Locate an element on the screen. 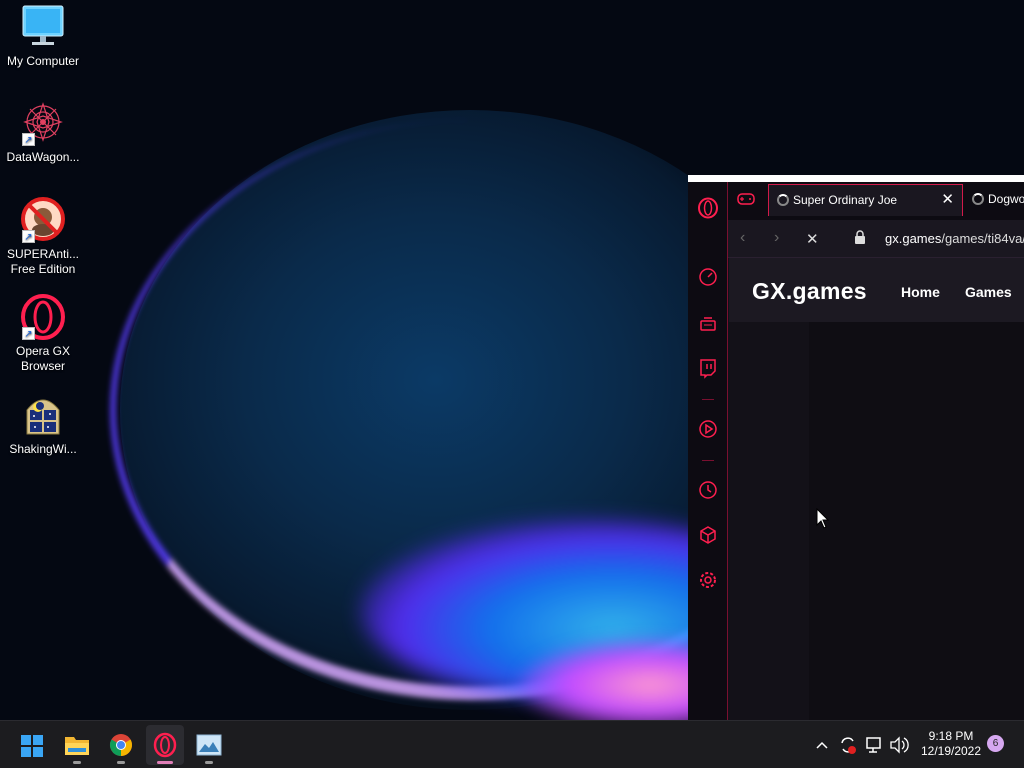 Image resolution: width=1024 pixels, height=768 pixels. start-button is located at coordinates (32, 745).